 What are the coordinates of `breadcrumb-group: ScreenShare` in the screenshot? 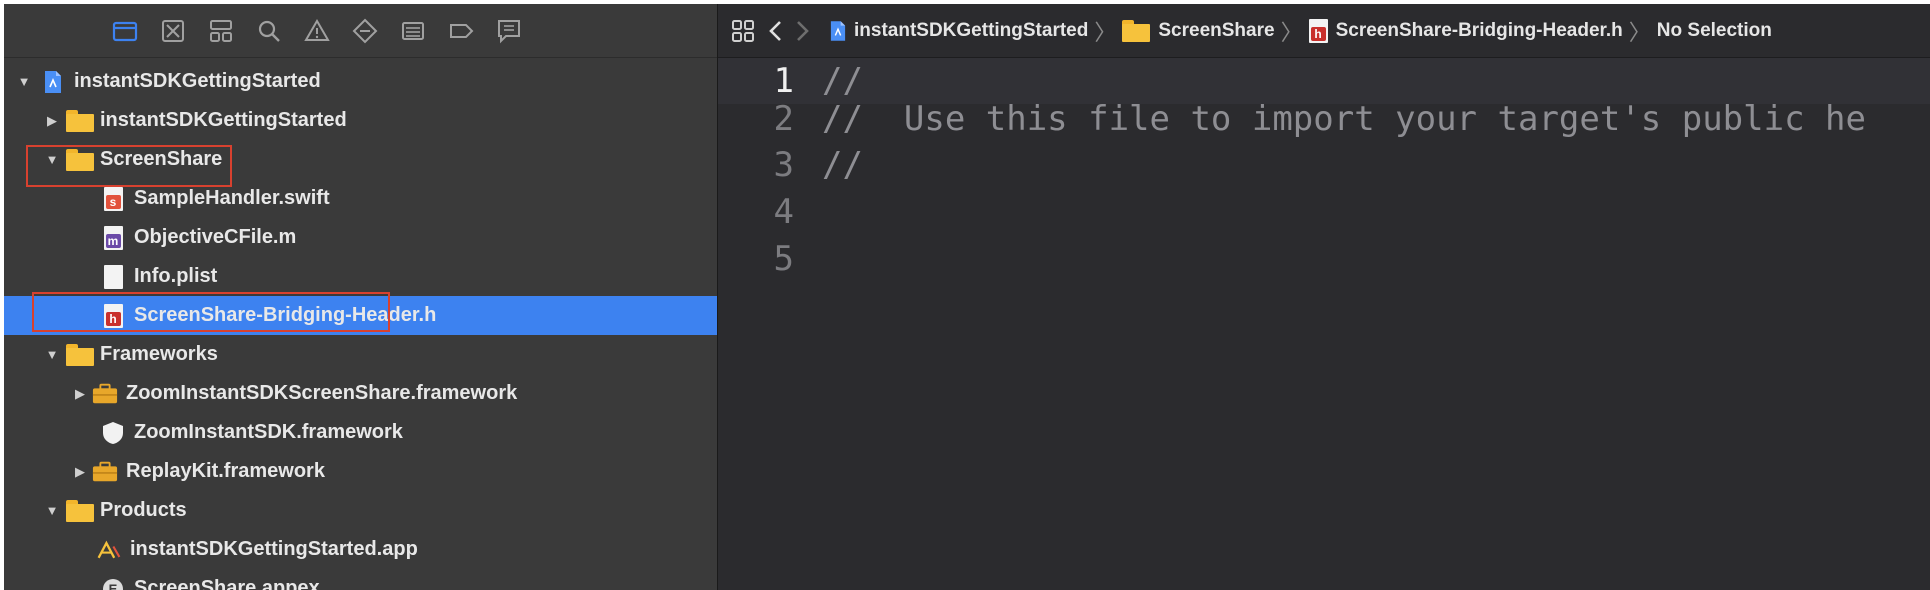 It's located at (1198, 30).